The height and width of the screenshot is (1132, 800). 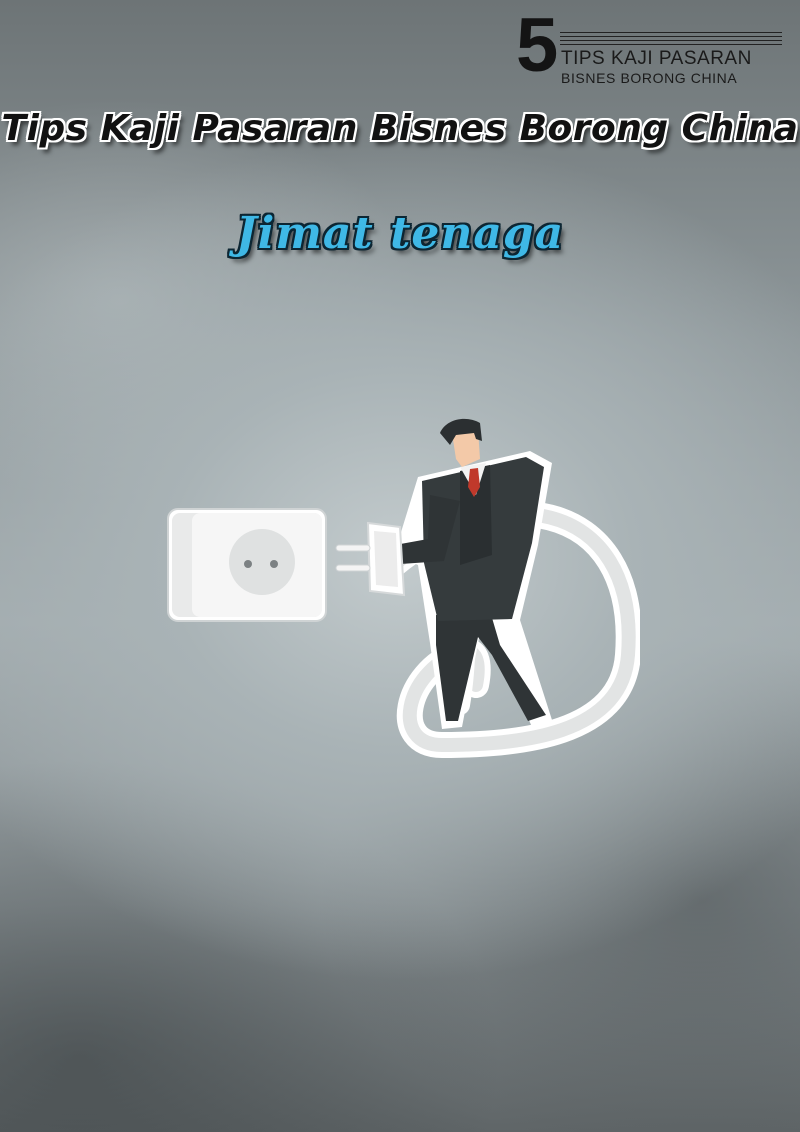 I want to click on logo-line-1: TIPS KAJI PASARAN, so click(x=656, y=58).